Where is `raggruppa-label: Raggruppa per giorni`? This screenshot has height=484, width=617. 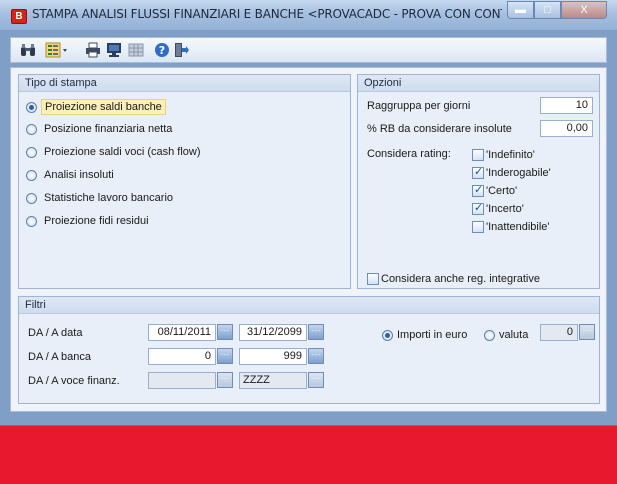 raggruppa-label: Raggruppa per giorni is located at coordinates (419, 106).